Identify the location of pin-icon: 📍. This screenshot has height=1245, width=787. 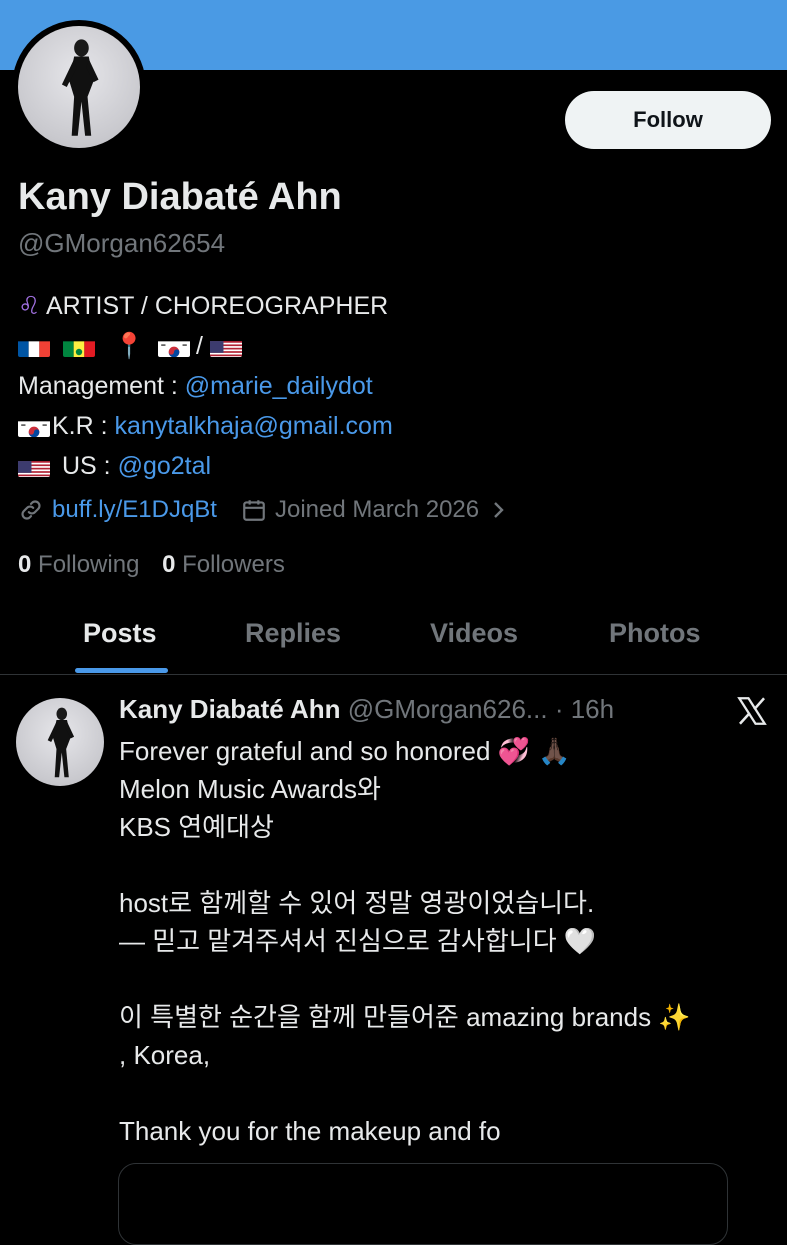
(129, 345).